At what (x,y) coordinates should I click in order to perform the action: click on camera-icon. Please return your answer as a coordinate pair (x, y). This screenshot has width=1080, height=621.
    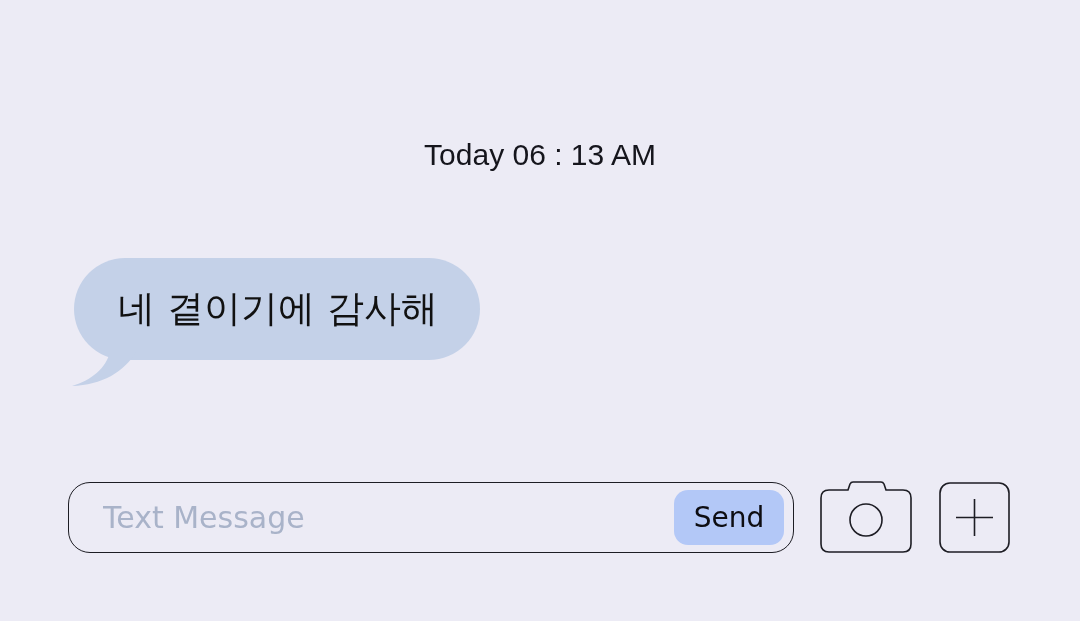
    Looking at the image, I should click on (866, 517).